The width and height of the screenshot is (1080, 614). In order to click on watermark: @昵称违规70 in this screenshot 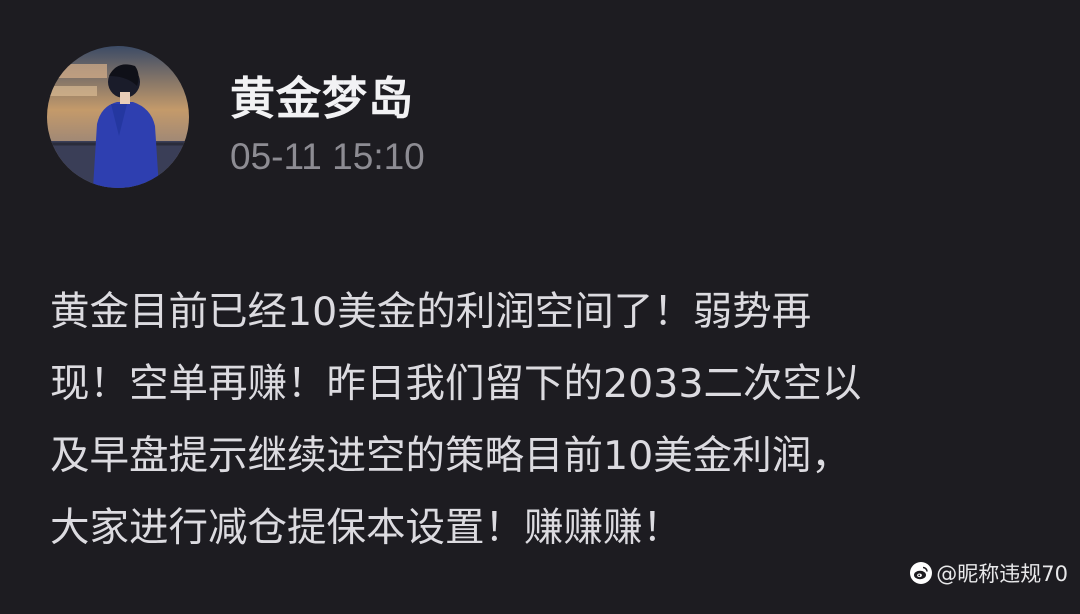, I will do `click(989, 573)`.